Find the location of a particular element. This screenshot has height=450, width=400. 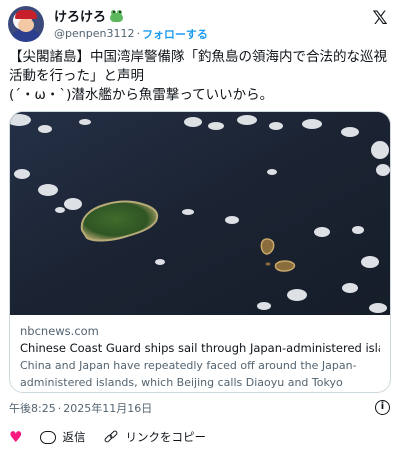

x-logo-icon: 𝕏 is located at coordinates (380, 18).